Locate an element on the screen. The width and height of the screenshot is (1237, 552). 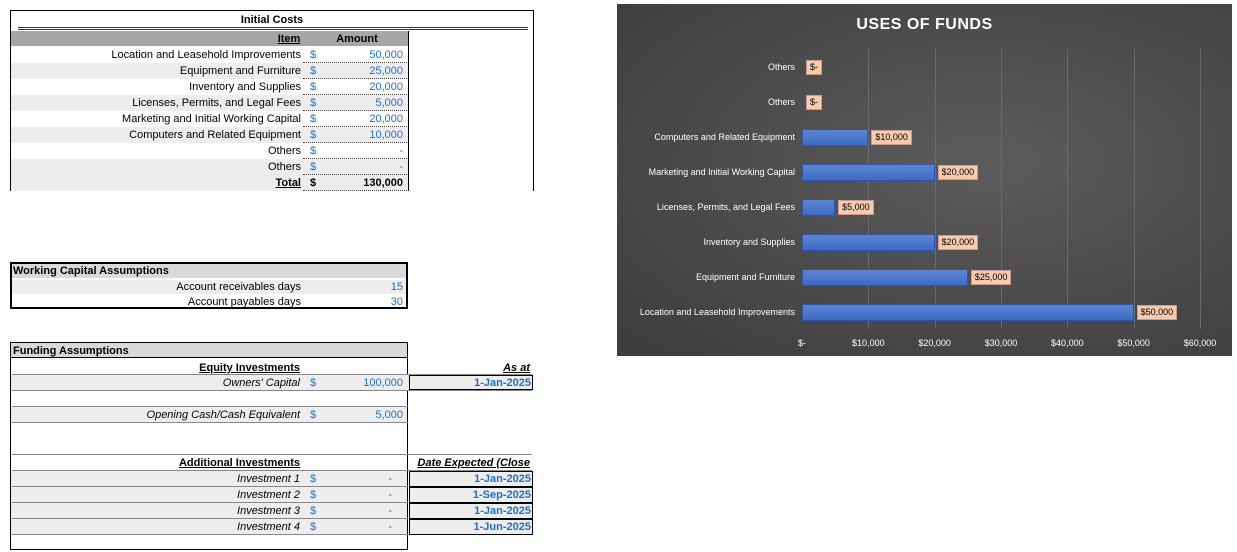
opening-cash-label: Opening Cash/Cash Equivalent is located at coordinates (223, 415).